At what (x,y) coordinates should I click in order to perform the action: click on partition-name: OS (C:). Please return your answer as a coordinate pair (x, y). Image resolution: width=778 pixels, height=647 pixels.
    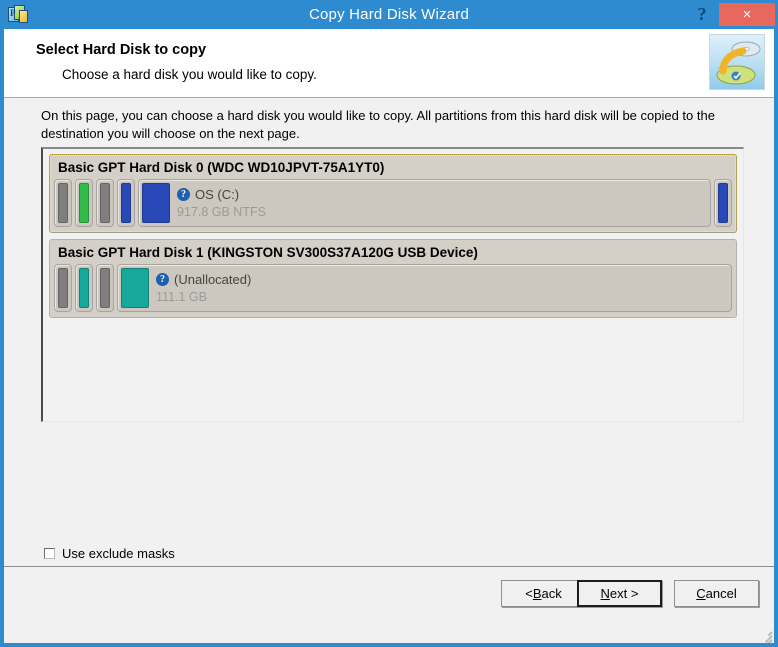
    Looking at the image, I should click on (217, 194).